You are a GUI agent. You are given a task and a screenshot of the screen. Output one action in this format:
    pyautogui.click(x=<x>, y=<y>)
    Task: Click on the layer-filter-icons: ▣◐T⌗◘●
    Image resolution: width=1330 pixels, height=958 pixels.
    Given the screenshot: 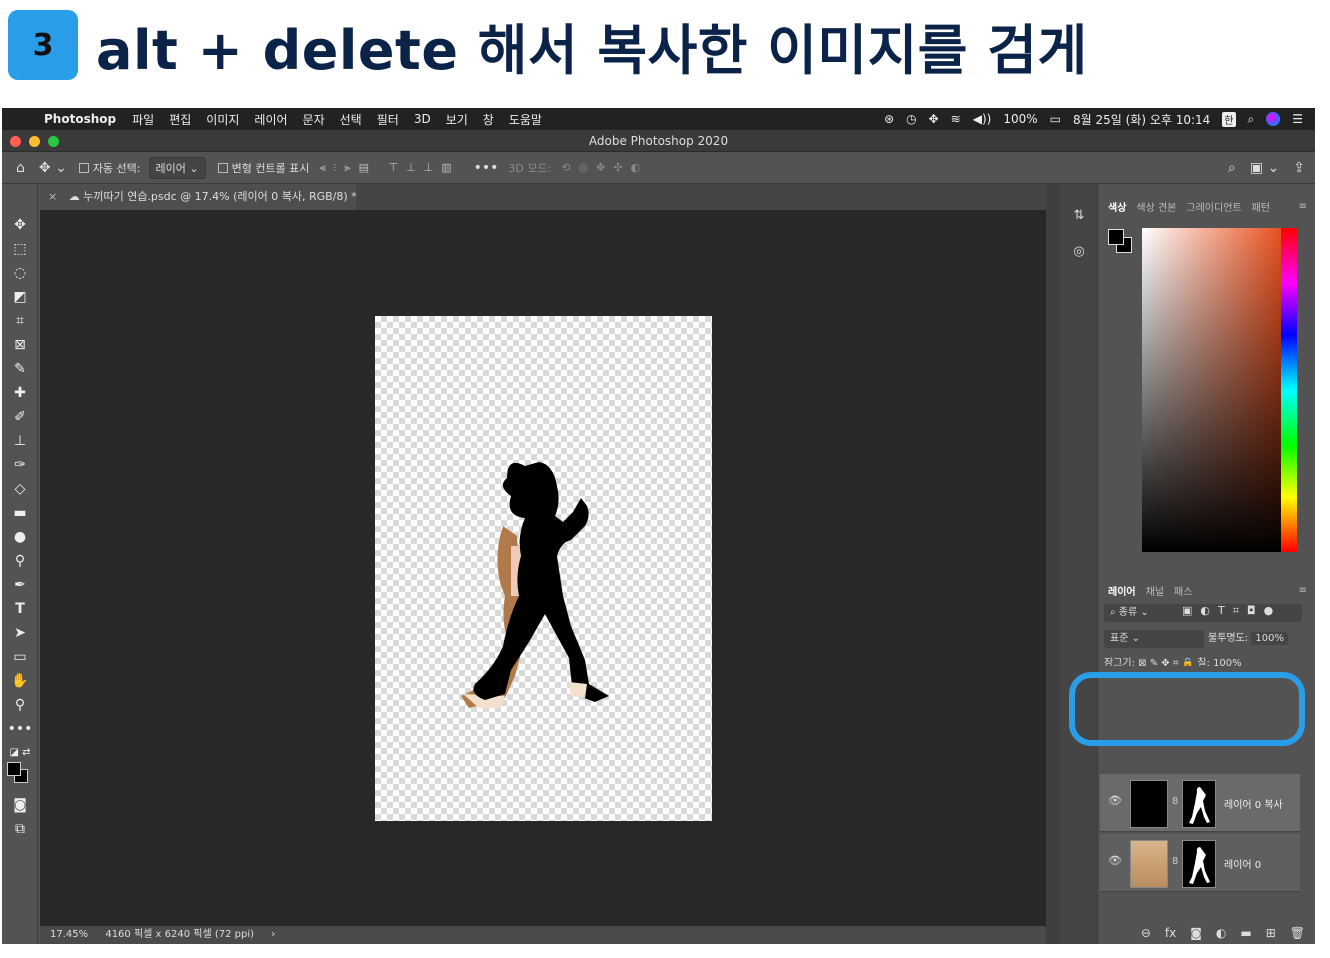 What is the action you would take?
    pyautogui.click(x=1231, y=611)
    